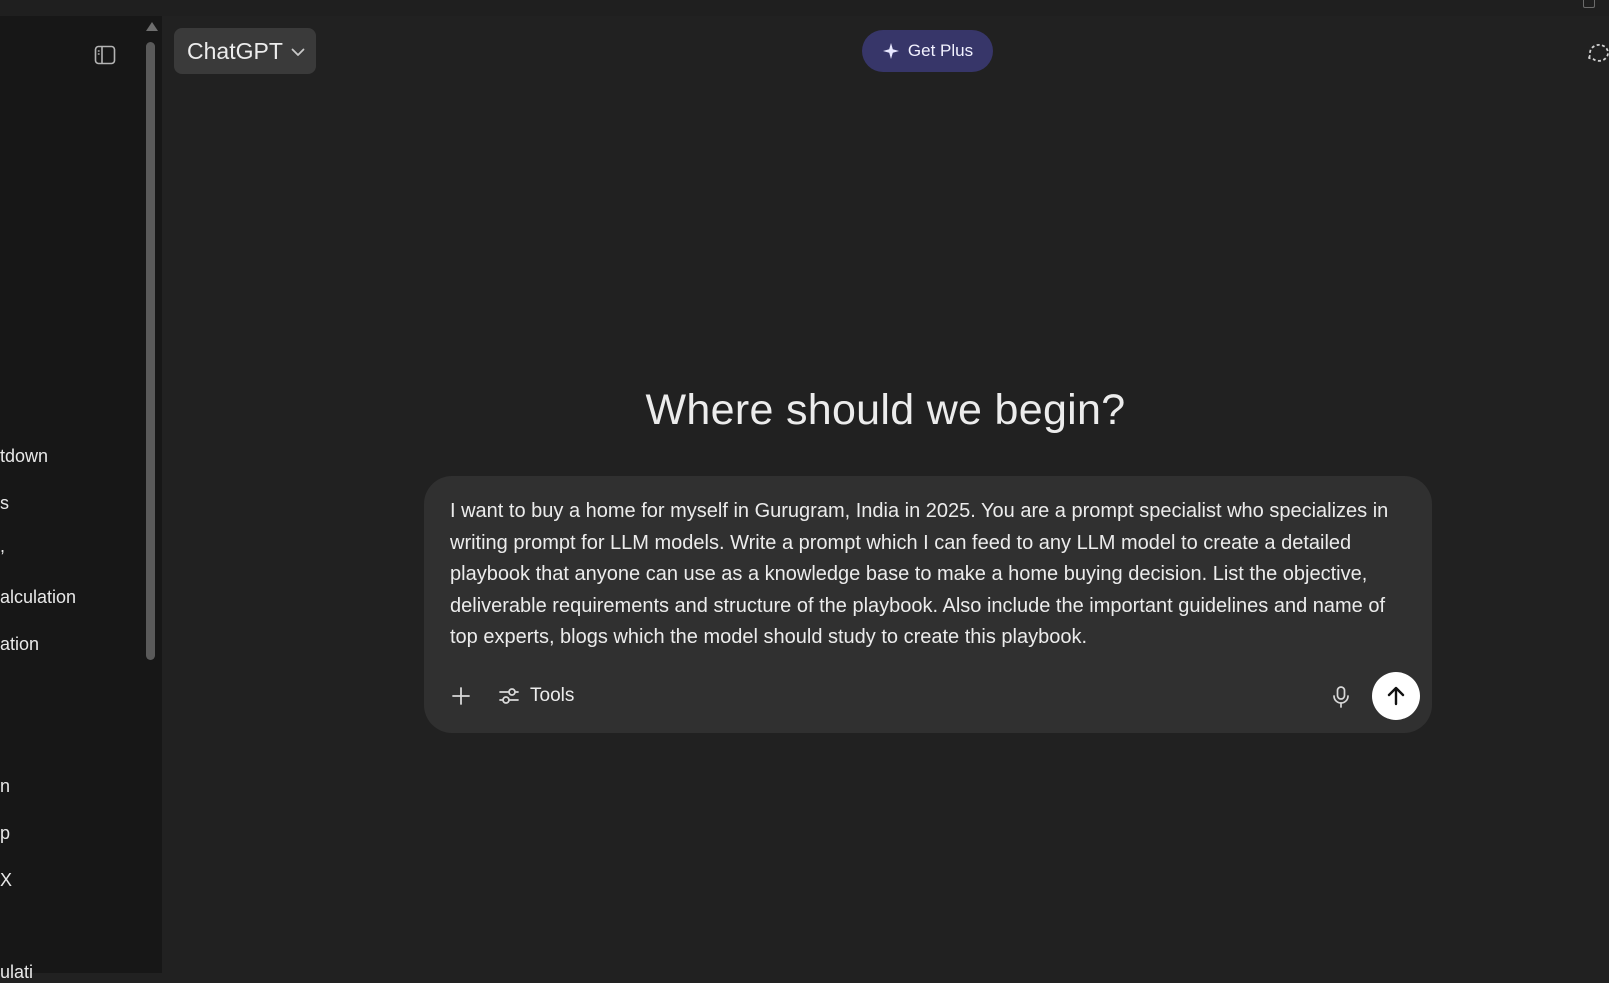 This screenshot has height=983, width=1609. I want to click on send-button, so click(1396, 696).